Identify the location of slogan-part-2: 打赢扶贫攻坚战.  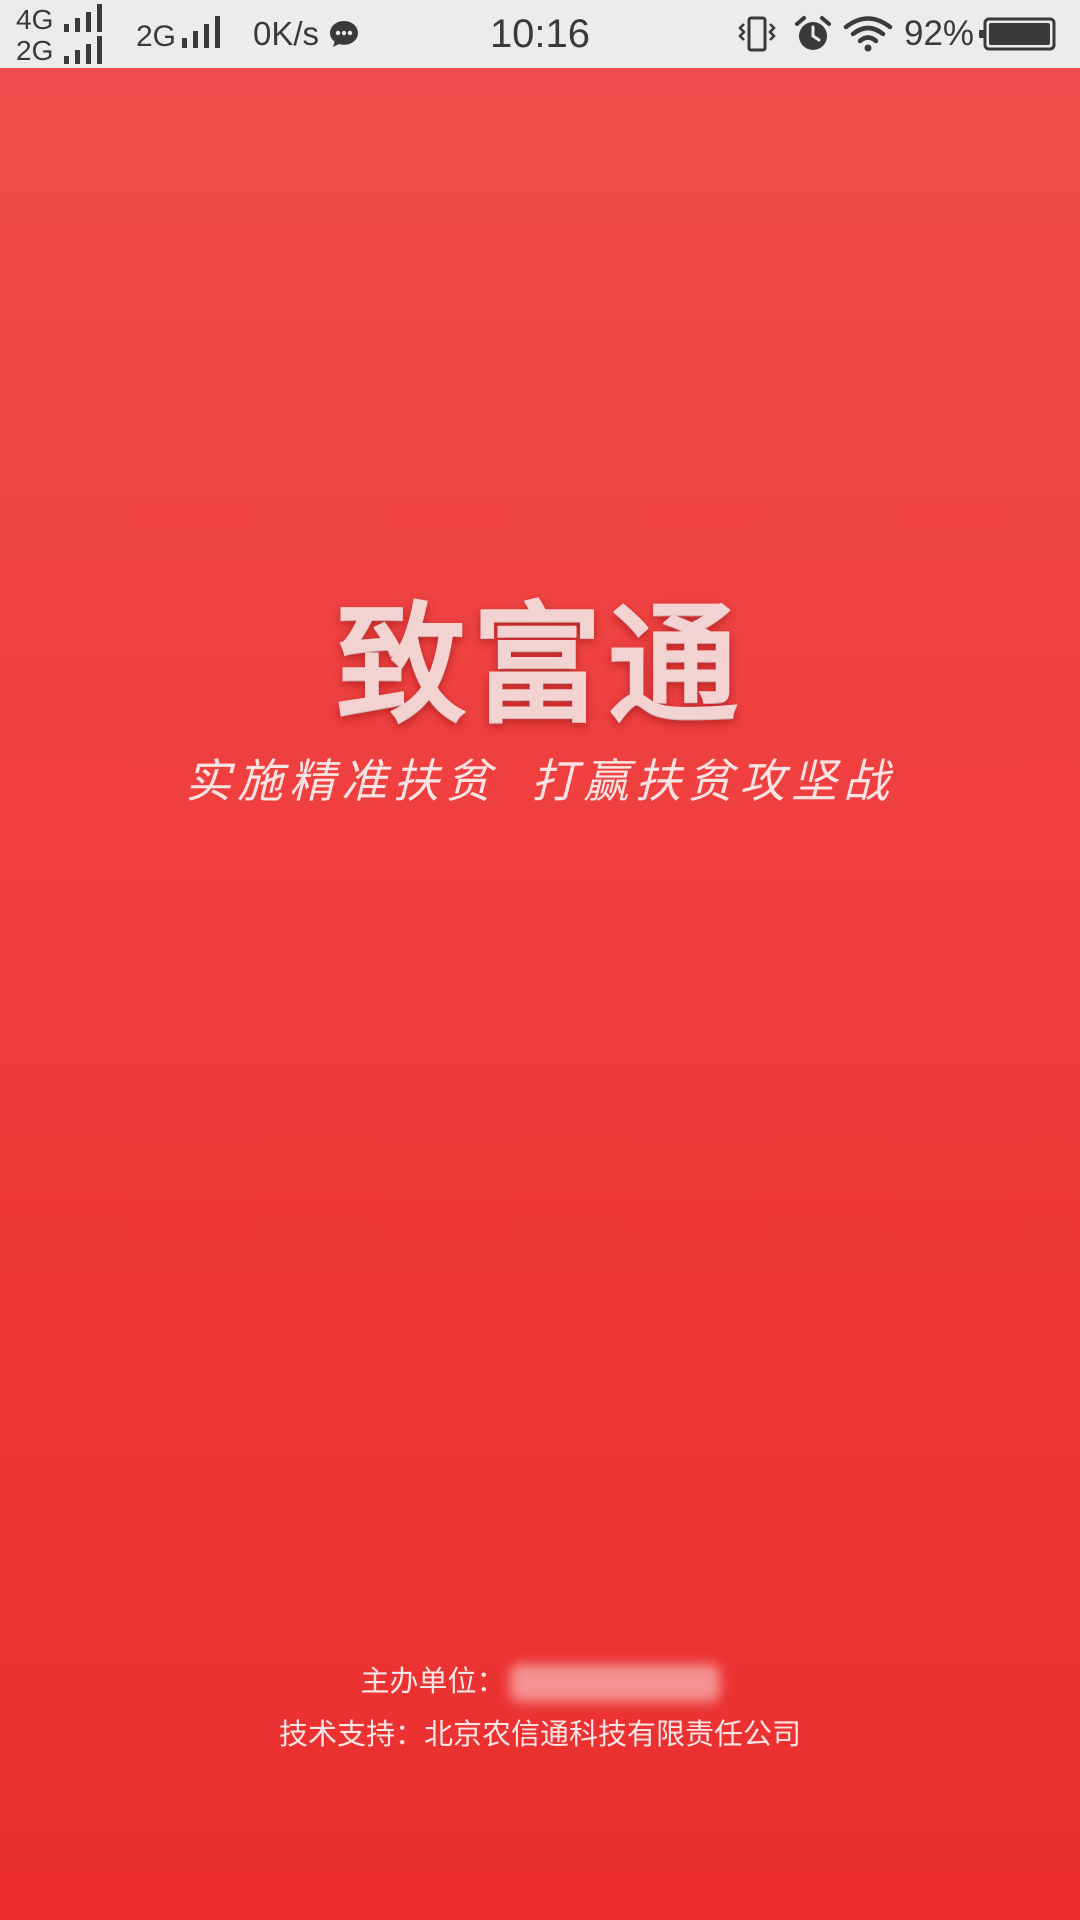
(713, 781).